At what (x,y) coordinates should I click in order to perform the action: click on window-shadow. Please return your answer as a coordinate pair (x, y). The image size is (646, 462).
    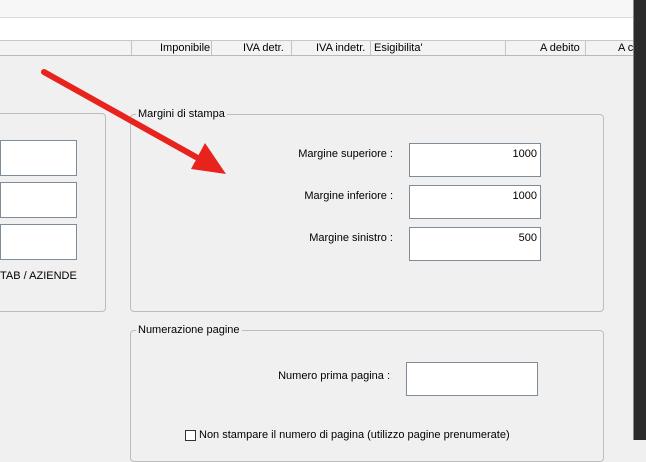
    Looking at the image, I should click on (640, 220).